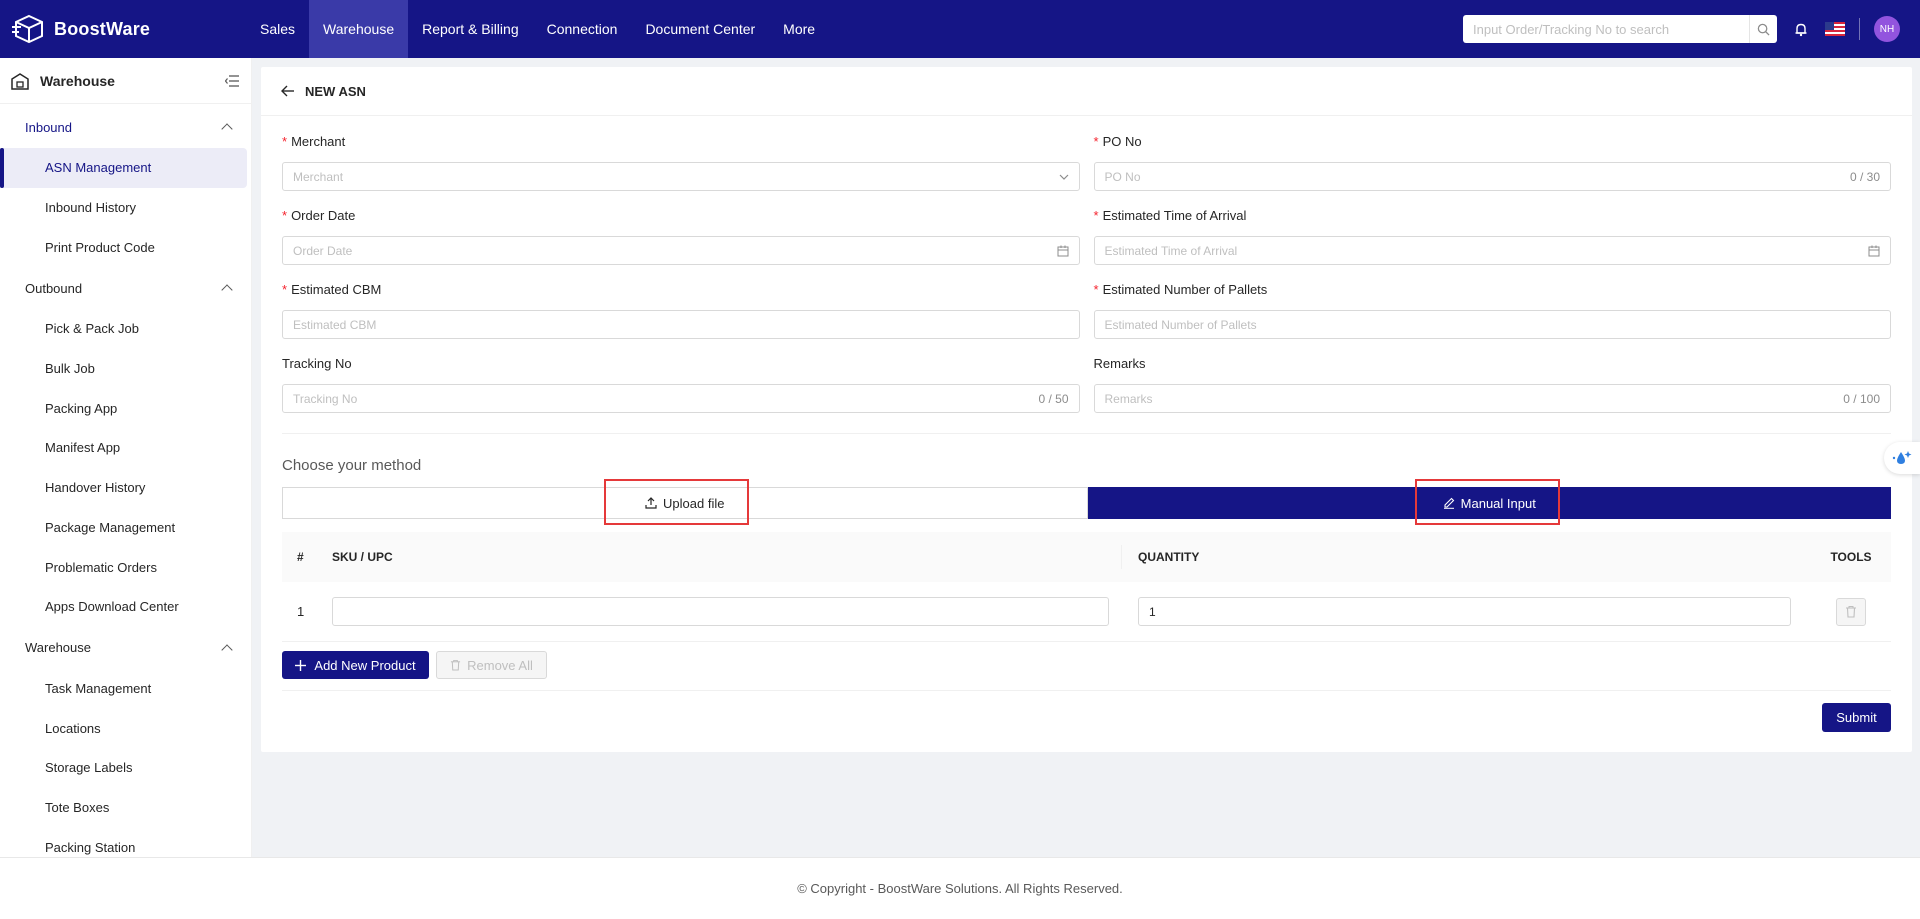  I want to click on merchant-placeholder: Merchant, so click(318, 176).